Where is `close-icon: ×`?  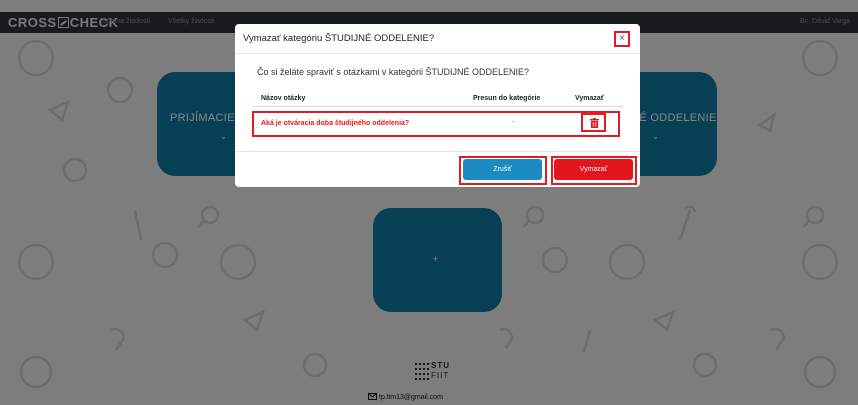
close-icon: × is located at coordinates (622, 38).